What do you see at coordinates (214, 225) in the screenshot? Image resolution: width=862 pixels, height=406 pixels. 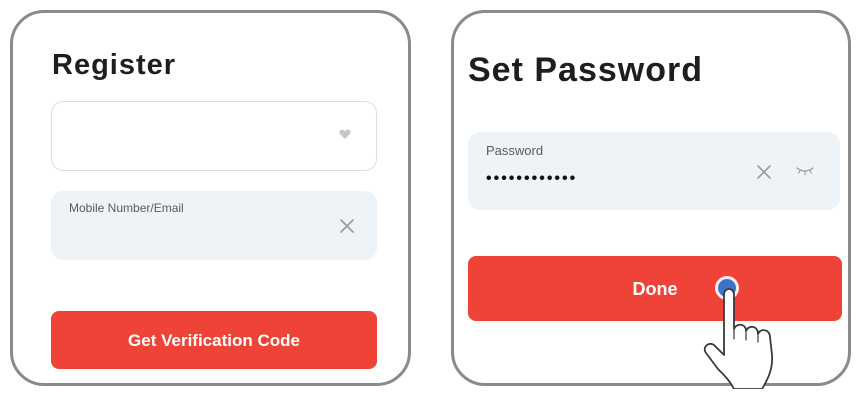 I see `mobile-email-field: Mobile Number/Email` at bounding box center [214, 225].